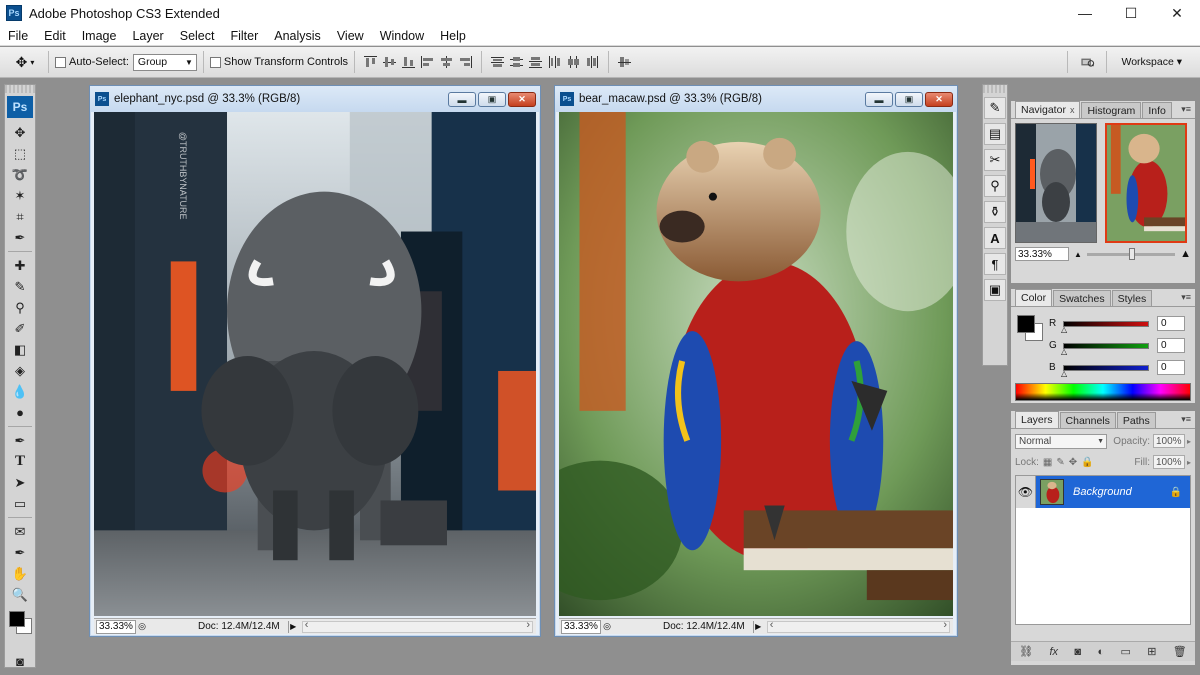 The height and width of the screenshot is (675, 1200). Describe the element at coordinates (55, 36) in the screenshot. I see `menu-edit: Edit` at that location.